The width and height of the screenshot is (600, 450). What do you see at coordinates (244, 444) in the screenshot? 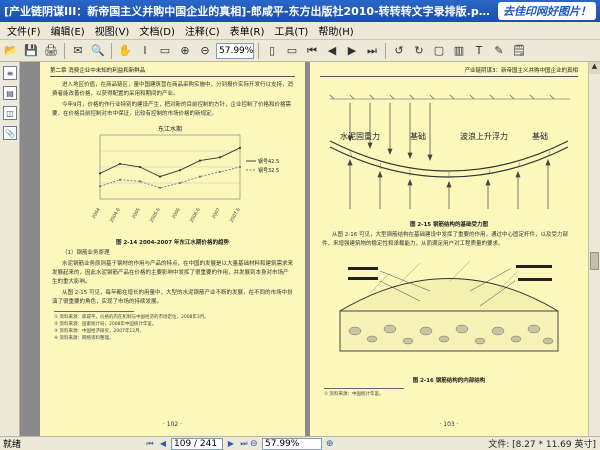
I see `last-page-button: ⏭` at bounding box center [244, 444].